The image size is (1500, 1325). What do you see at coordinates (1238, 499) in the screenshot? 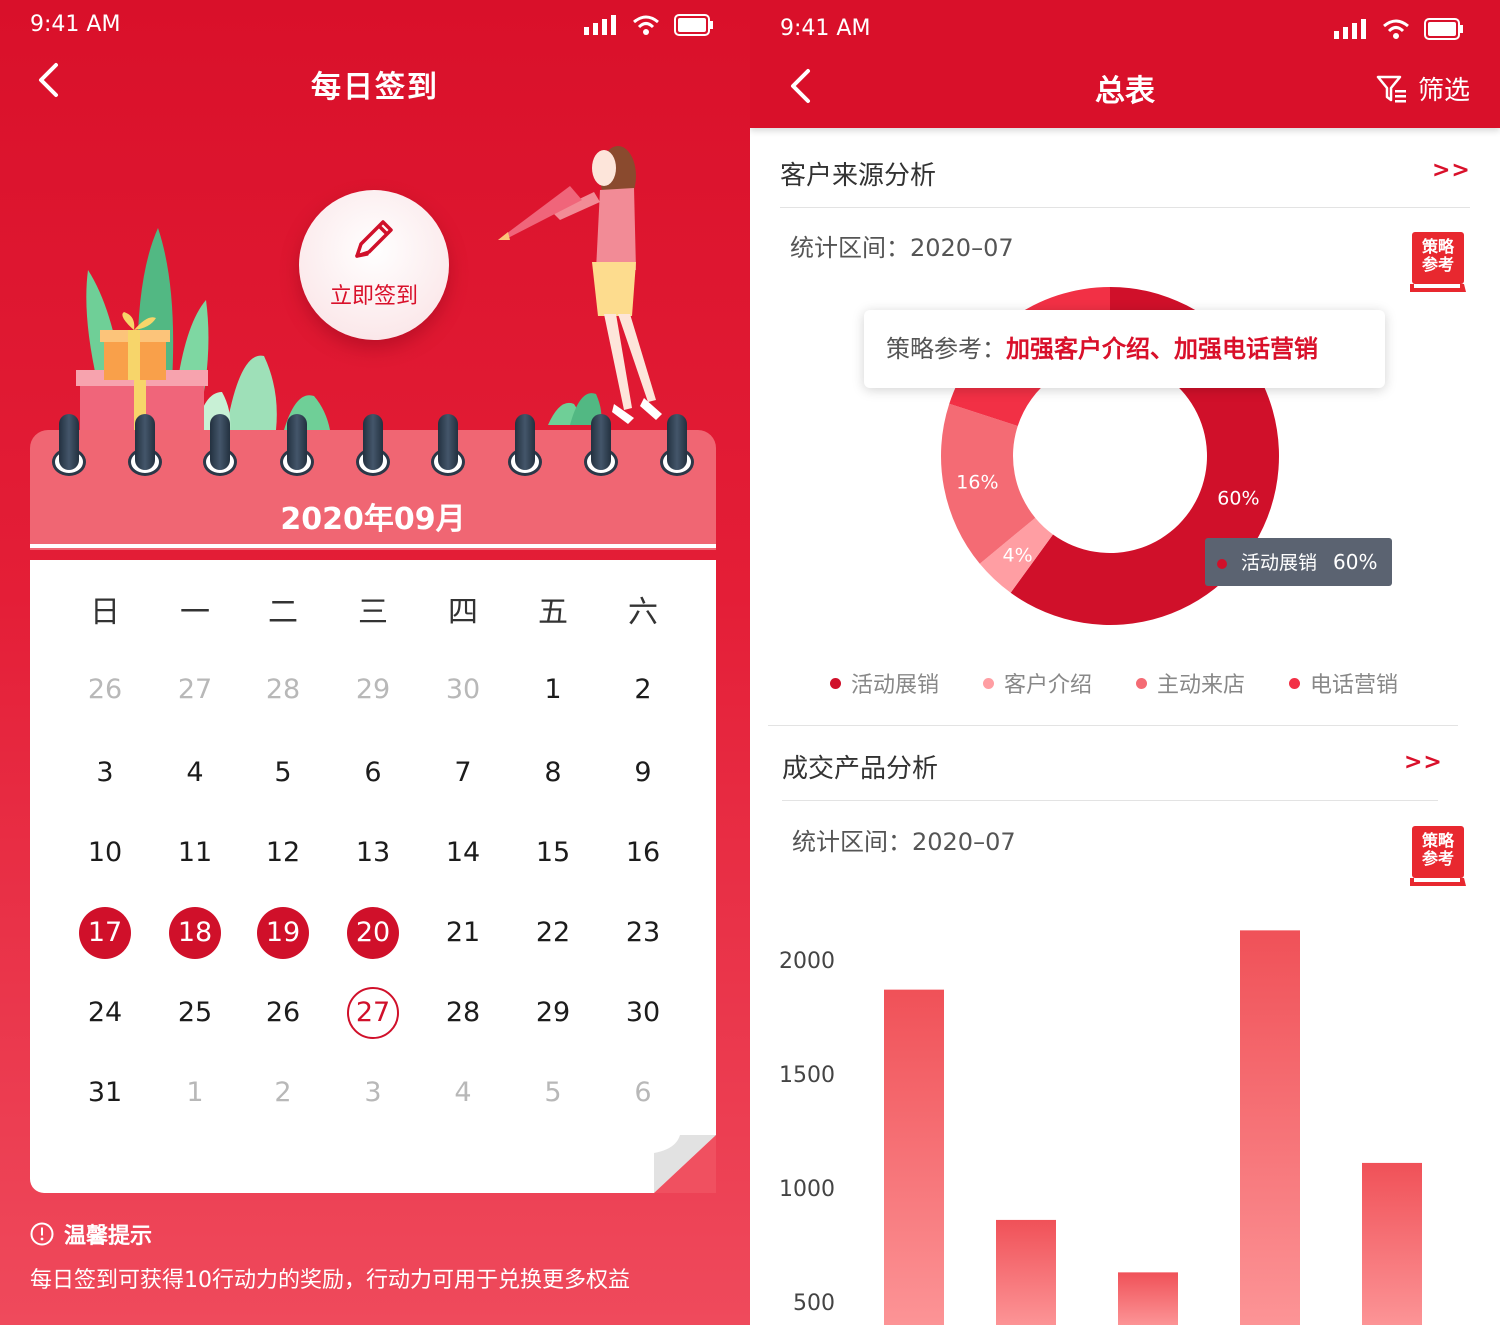
I see `donut-data-label: 60%` at bounding box center [1238, 499].